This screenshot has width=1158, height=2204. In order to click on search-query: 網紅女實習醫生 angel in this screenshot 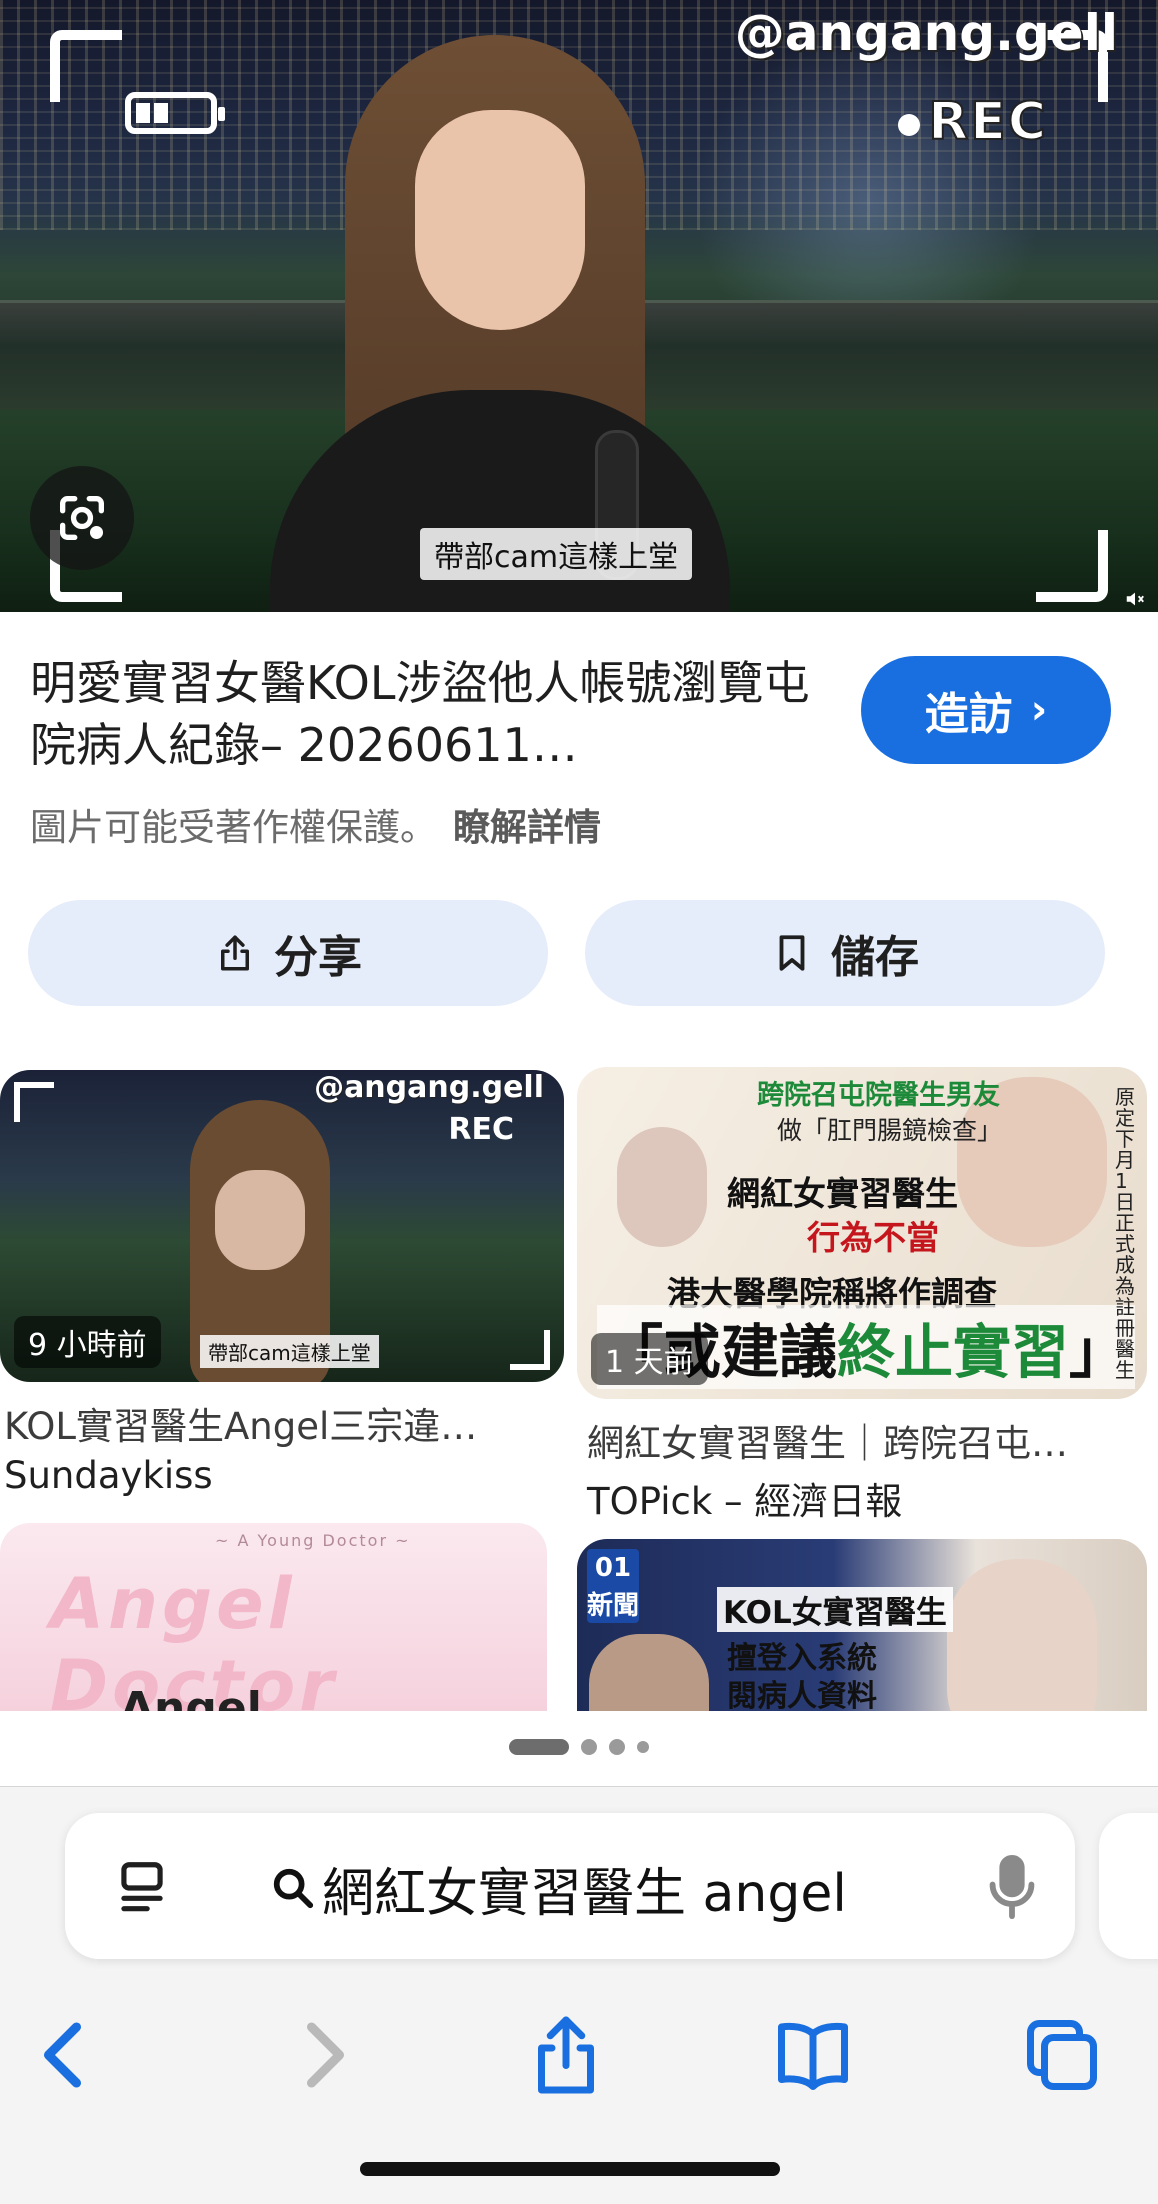, I will do `click(584, 1888)`.